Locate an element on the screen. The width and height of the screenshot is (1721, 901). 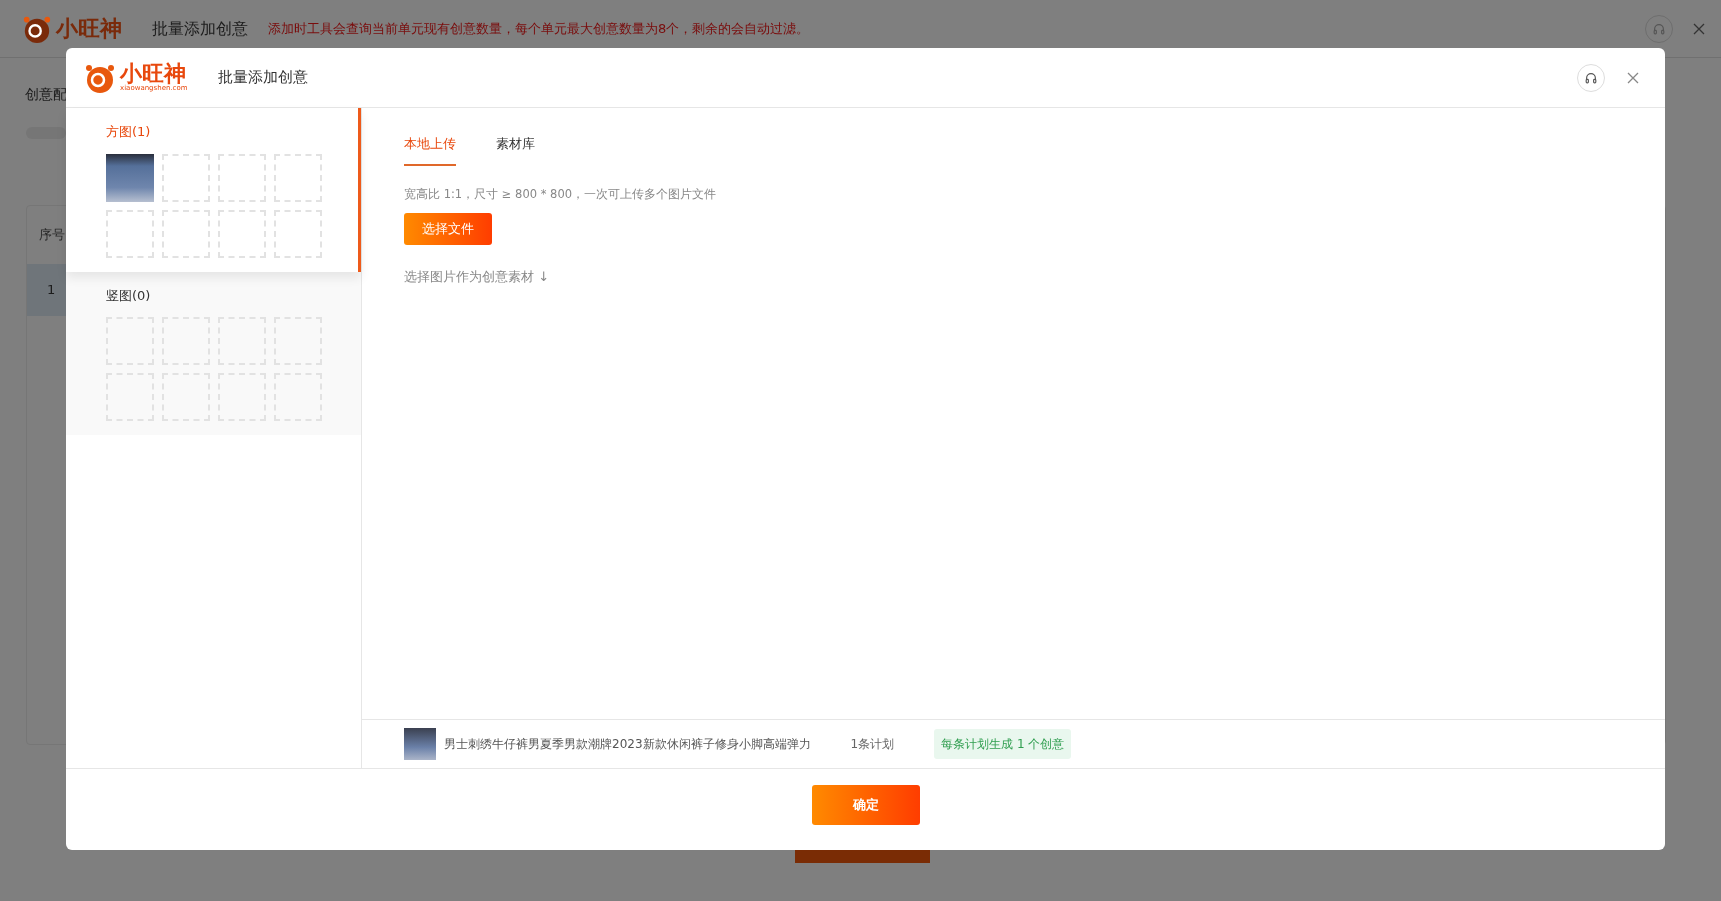
plan-count: 1条计划 is located at coordinates (872, 744).